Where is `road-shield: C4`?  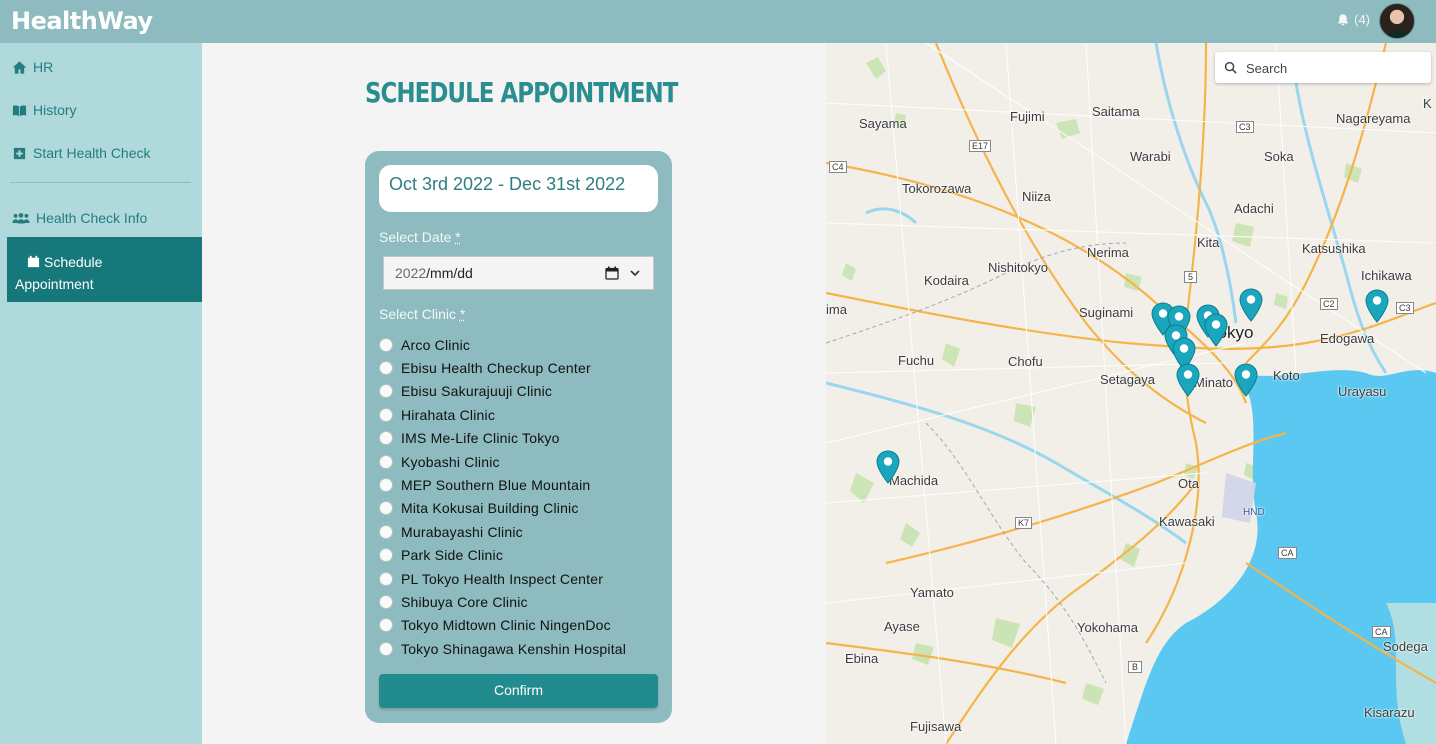 road-shield: C4 is located at coordinates (838, 167).